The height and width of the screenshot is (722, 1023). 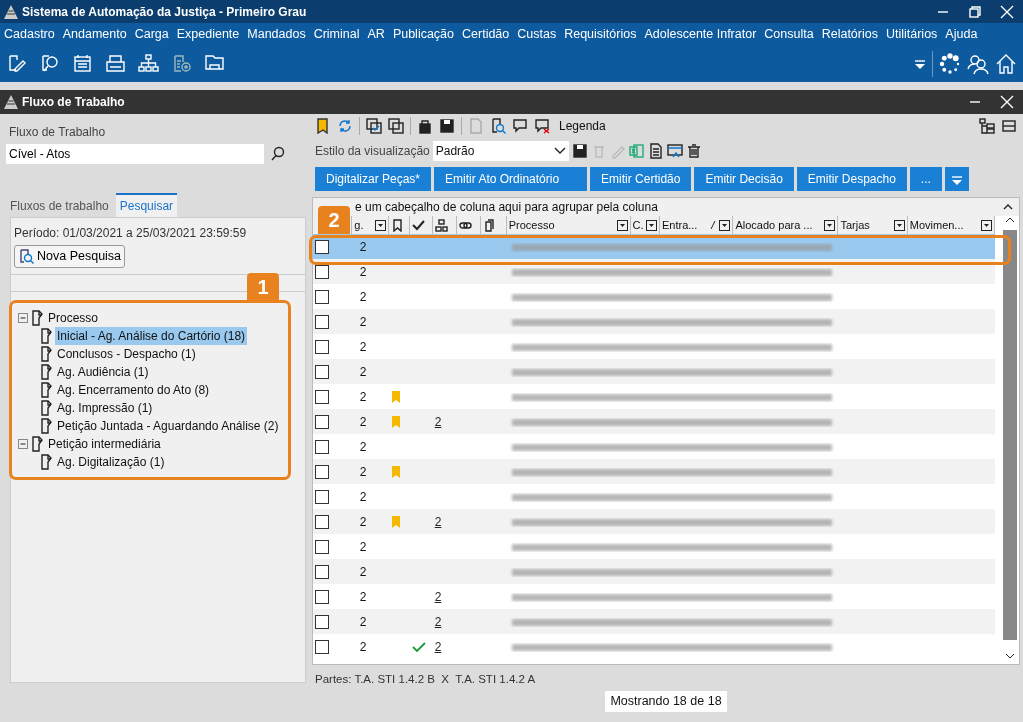 What do you see at coordinates (82, 63) in the screenshot?
I see `calendar-icon` at bounding box center [82, 63].